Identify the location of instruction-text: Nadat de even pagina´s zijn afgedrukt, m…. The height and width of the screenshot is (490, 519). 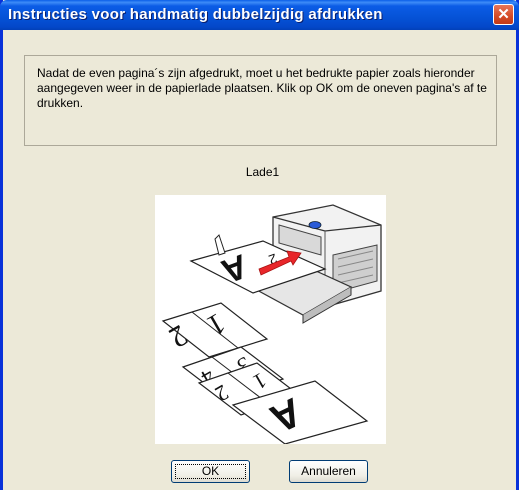
(262, 88).